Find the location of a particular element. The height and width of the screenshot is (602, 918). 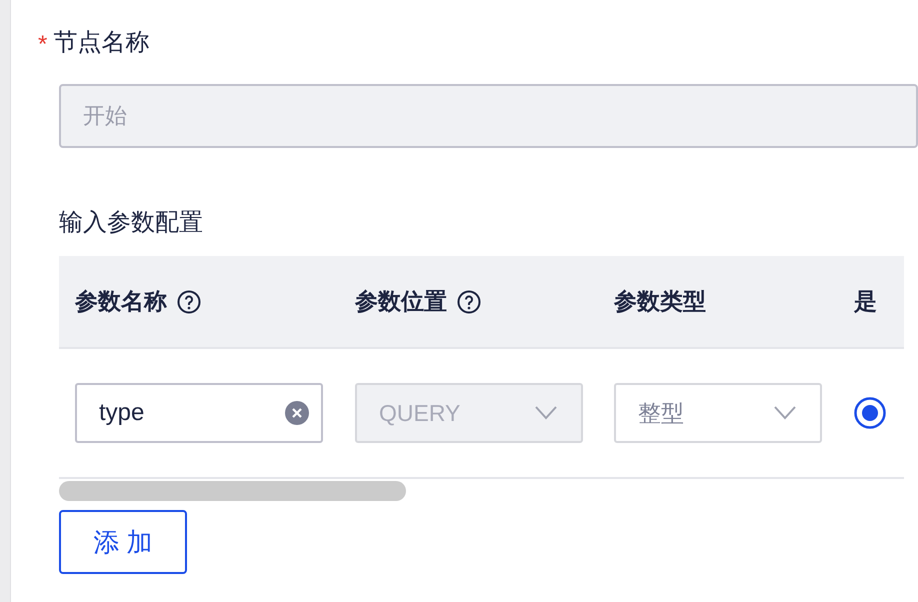

add-button: 添 加 is located at coordinates (123, 542).